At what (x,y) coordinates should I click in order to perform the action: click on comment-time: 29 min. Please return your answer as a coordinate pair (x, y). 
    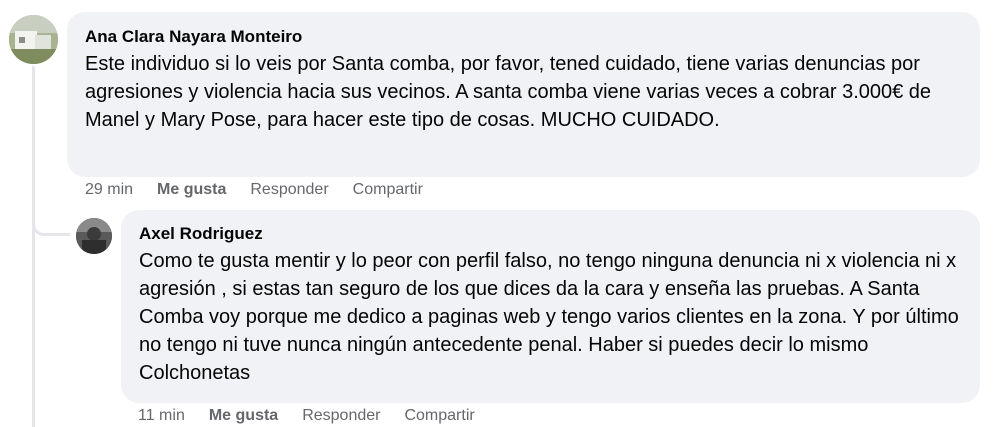
    Looking at the image, I should click on (109, 190).